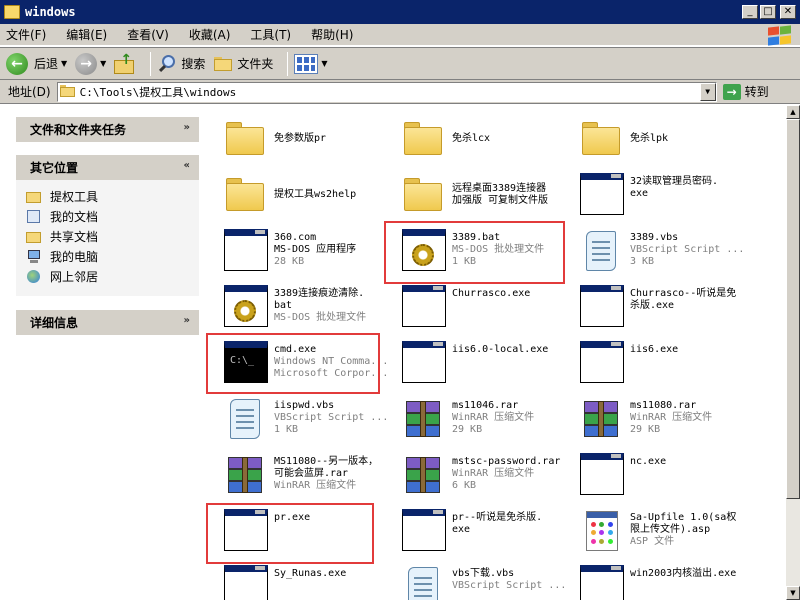 The height and width of the screenshot is (600, 800). What do you see at coordinates (112, 276) in the screenshot?
I see `place-item-network: 网上邻居` at bounding box center [112, 276].